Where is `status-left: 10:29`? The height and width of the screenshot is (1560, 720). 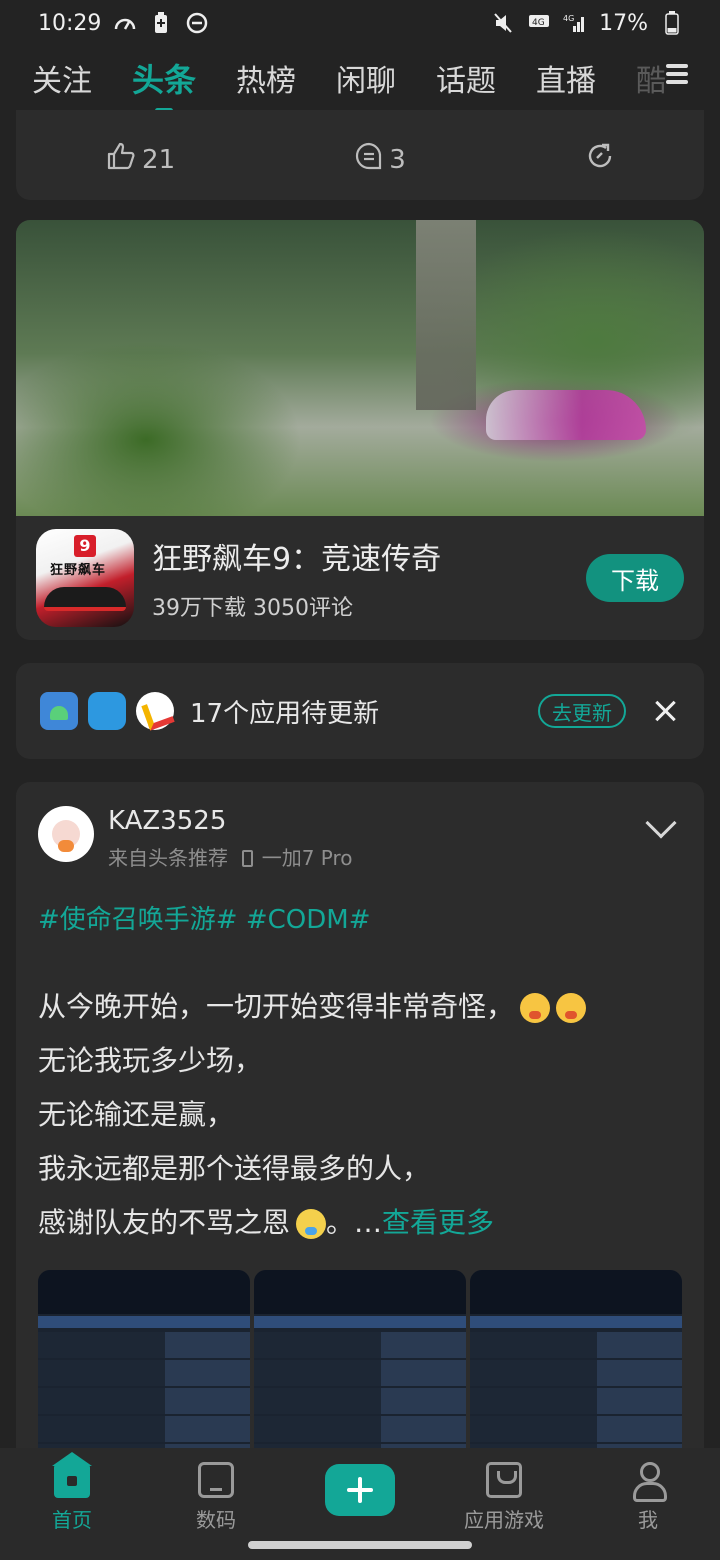 status-left: 10:29 is located at coordinates (123, 23).